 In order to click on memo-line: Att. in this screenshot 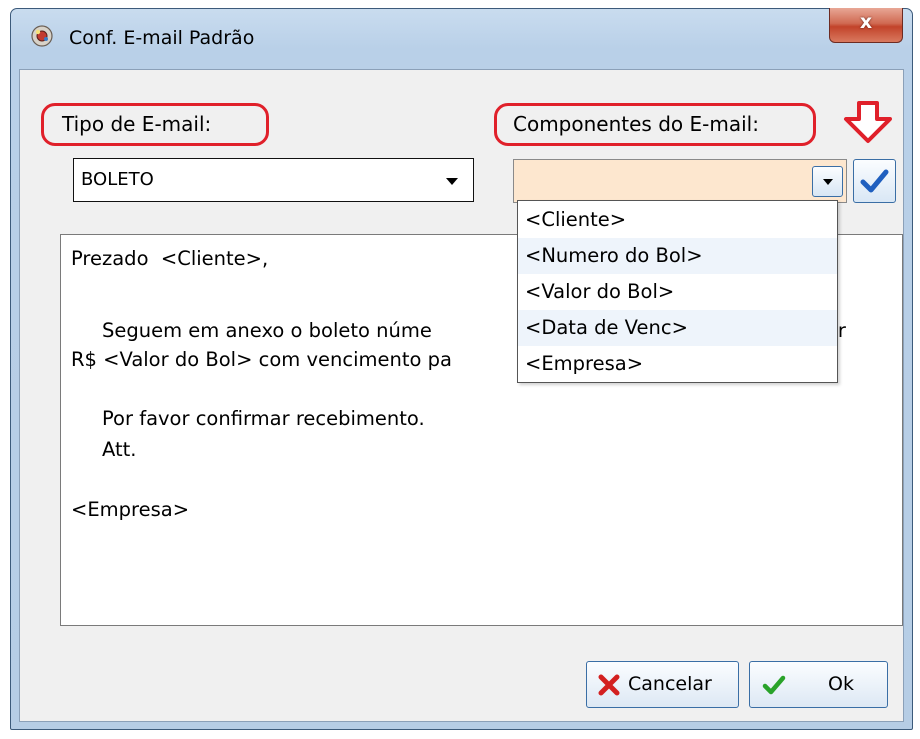, I will do `click(104, 449)`.